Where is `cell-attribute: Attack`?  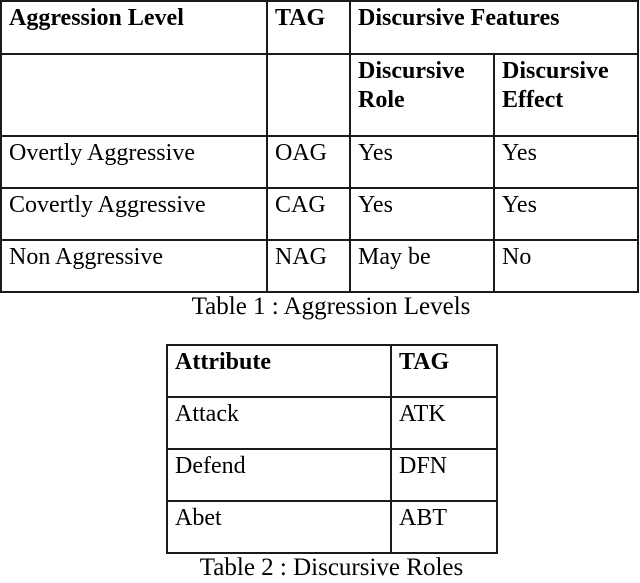
cell-attribute: Attack is located at coordinates (279, 423).